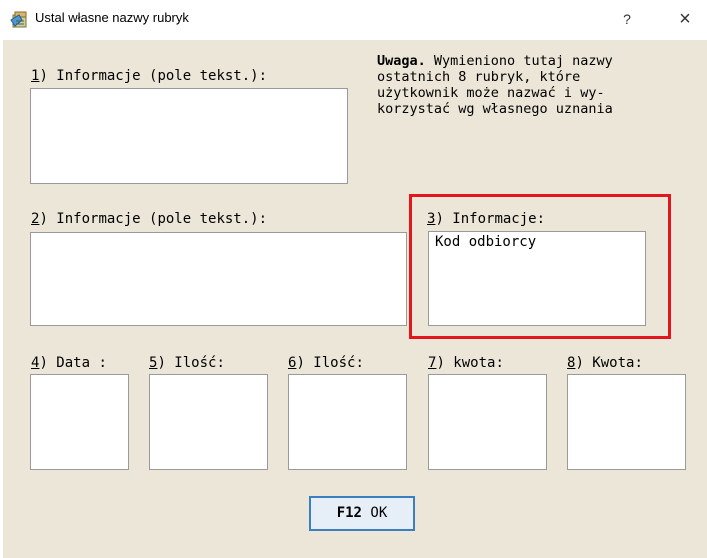 Image resolution: width=707 pixels, height=558 pixels. Describe the element at coordinates (605, 363) in the screenshot. I see `field-8-label: 8) Kwota:` at that location.